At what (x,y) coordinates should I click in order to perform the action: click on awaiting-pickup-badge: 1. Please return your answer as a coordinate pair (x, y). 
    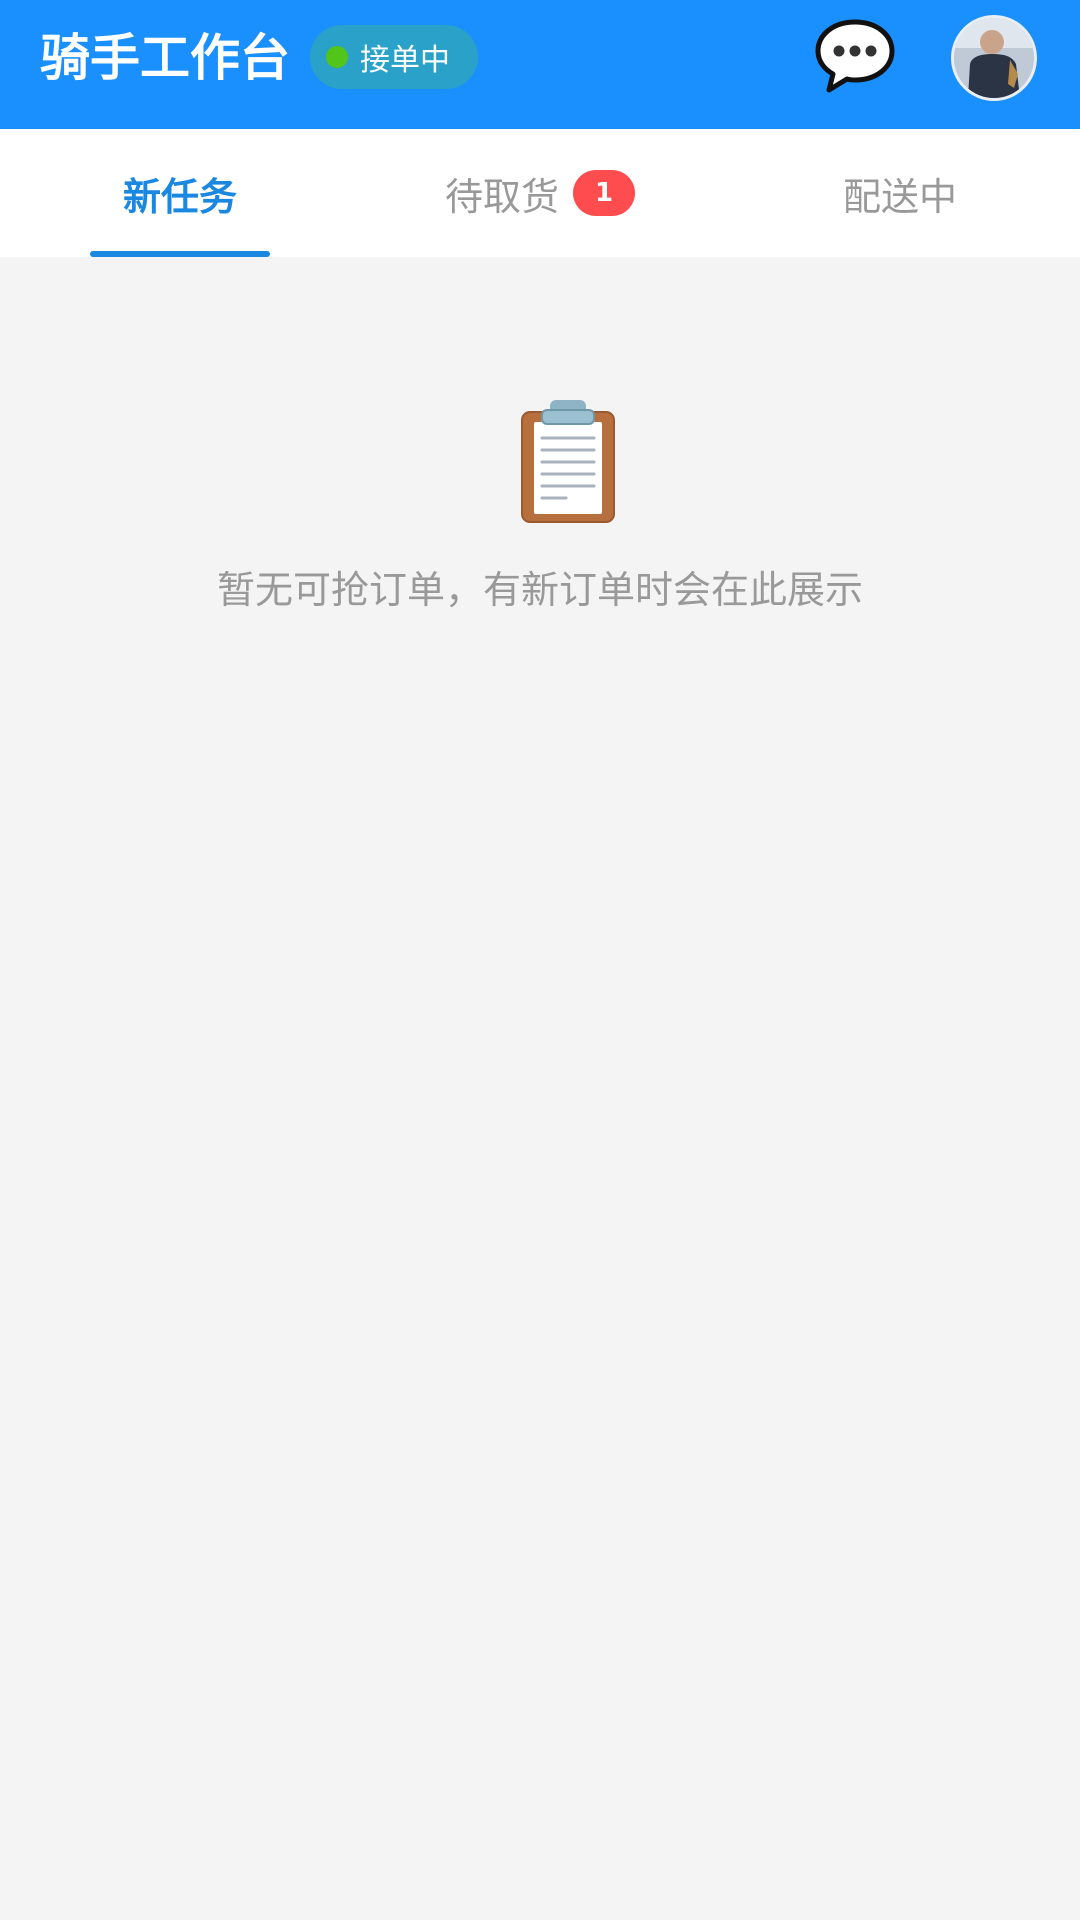
    Looking at the image, I should click on (604, 193).